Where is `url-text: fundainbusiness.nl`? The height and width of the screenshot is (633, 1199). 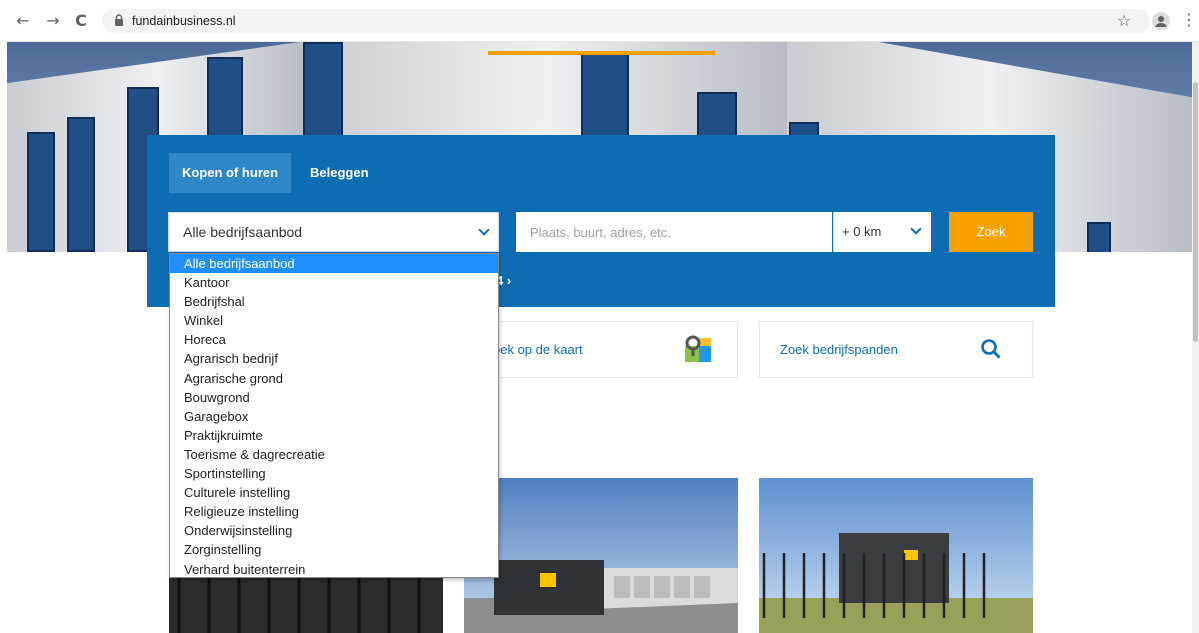
url-text: fundainbusiness.nl is located at coordinates (184, 21).